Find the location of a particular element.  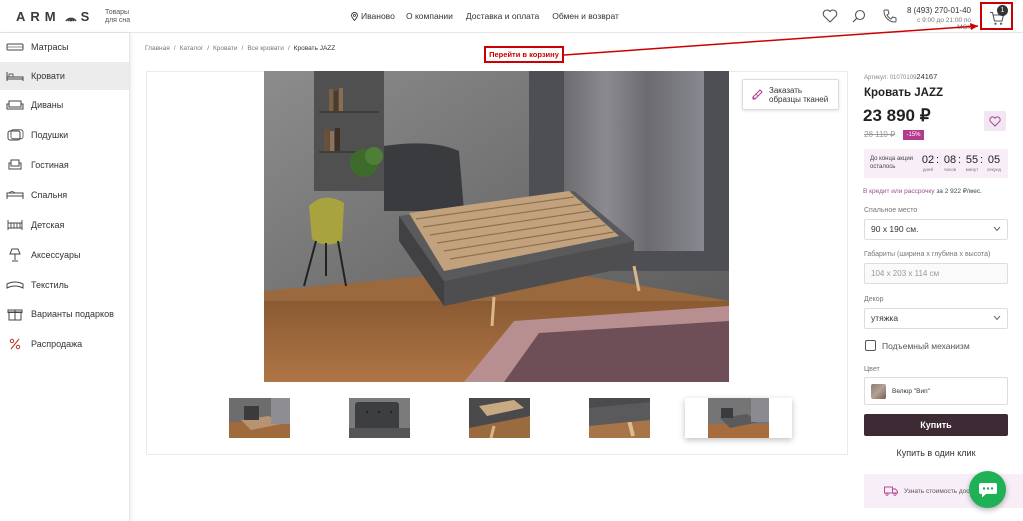

nav-returns: Обмен и возврат is located at coordinates (585, 16).